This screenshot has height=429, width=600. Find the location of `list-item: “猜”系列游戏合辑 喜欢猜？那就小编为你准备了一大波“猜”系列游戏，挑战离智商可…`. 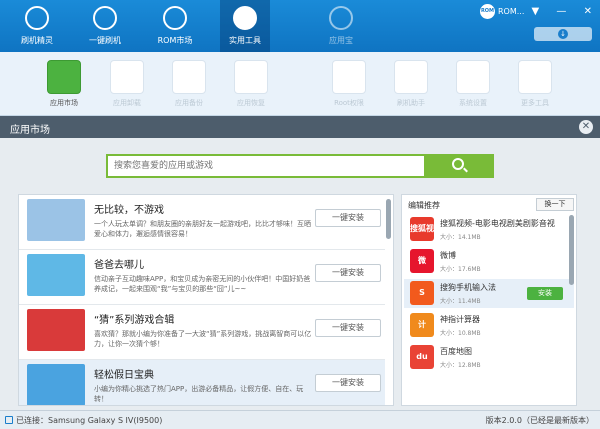

list-item: “猜”系列游戏合辑 喜欢猜？那就小编为你准备了一大波“猜”系列游戏，挑战离智商可… is located at coordinates (202, 332).